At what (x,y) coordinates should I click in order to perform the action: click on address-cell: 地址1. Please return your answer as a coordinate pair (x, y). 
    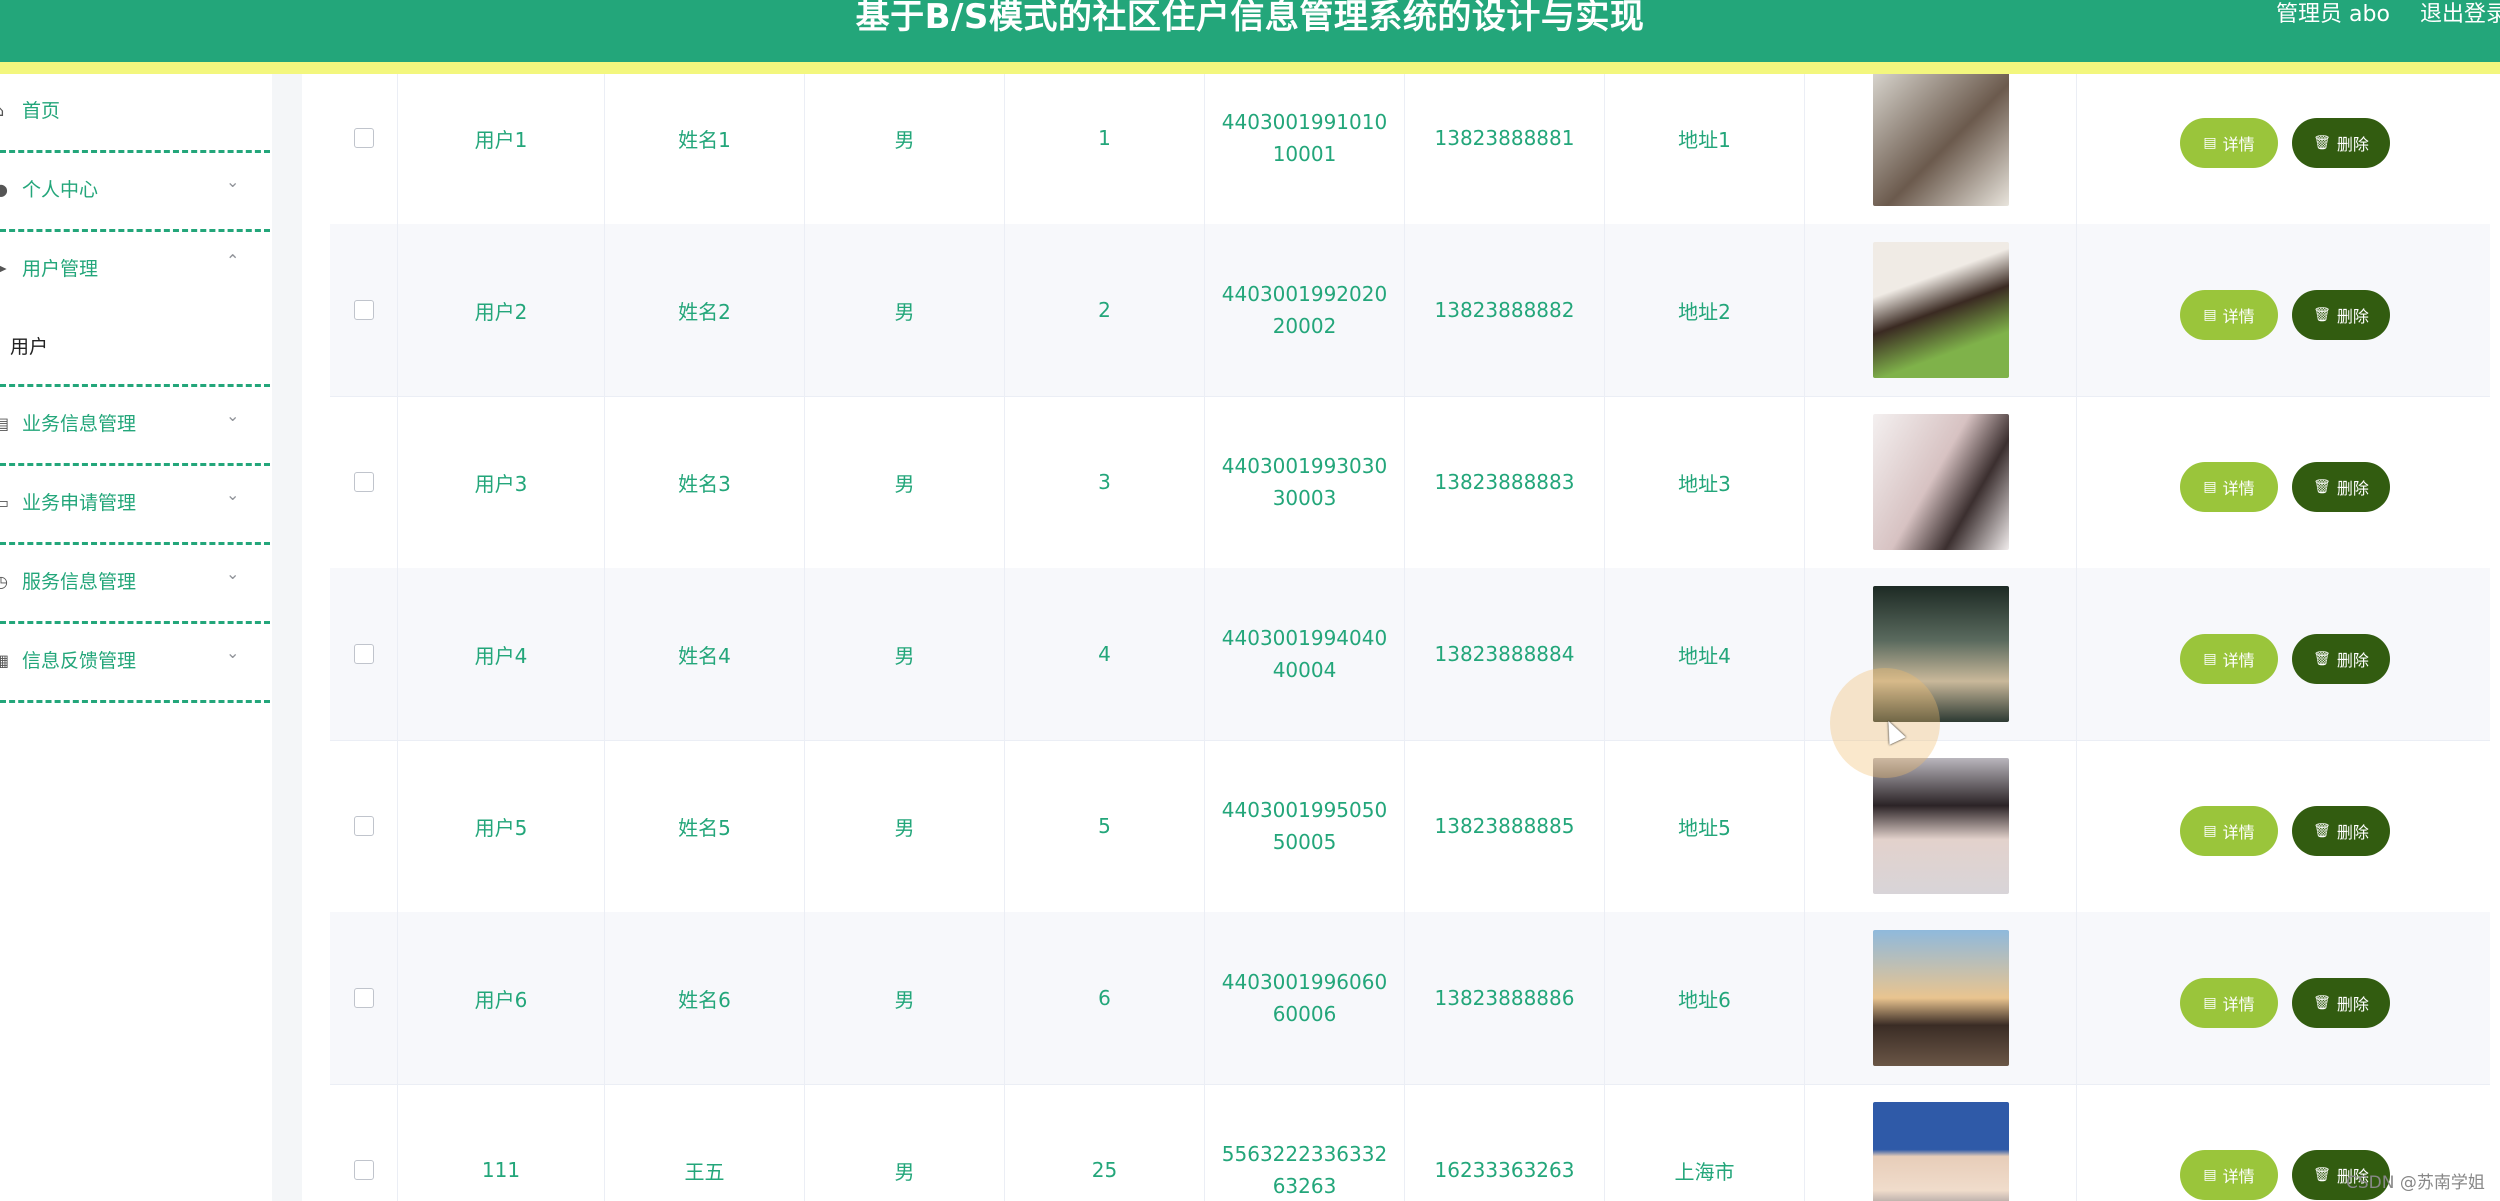
    Looking at the image, I should click on (1705, 149).